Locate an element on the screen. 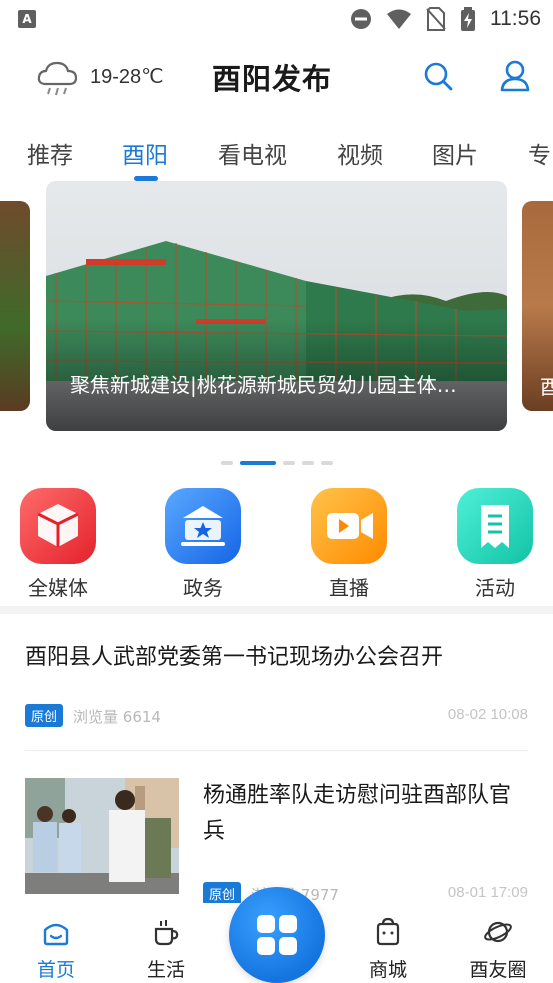  cube-icon is located at coordinates (58, 526).